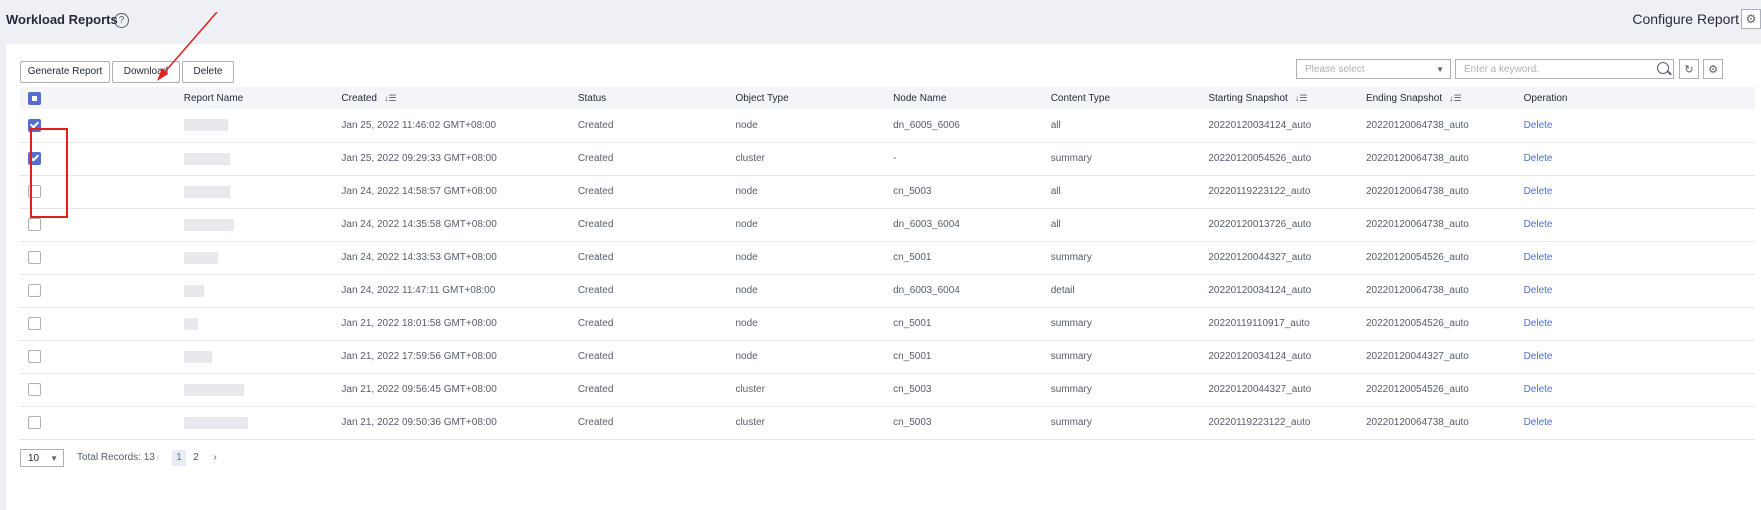 This screenshot has width=1761, height=510. Describe the element at coordinates (1287, 257) in the screenshot. I see `starting-snapshot-cell: 20220120044327_auto` at that location.